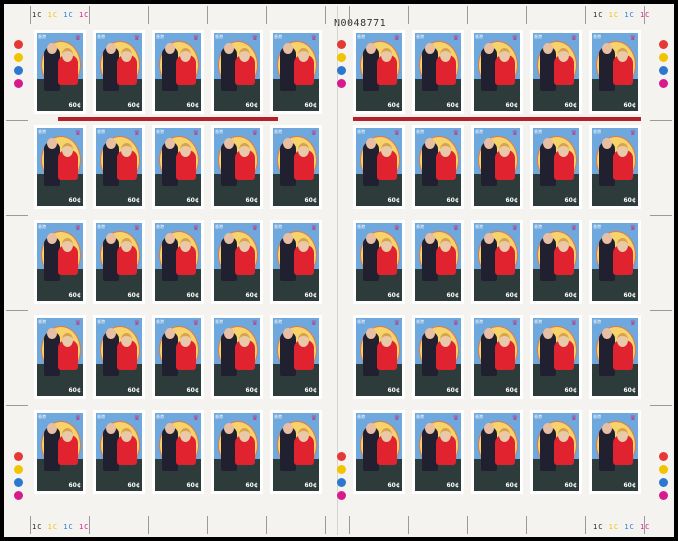 This screenshot has height=541, width=678. I want to click on perforation-guide-top, so click(349, 15).